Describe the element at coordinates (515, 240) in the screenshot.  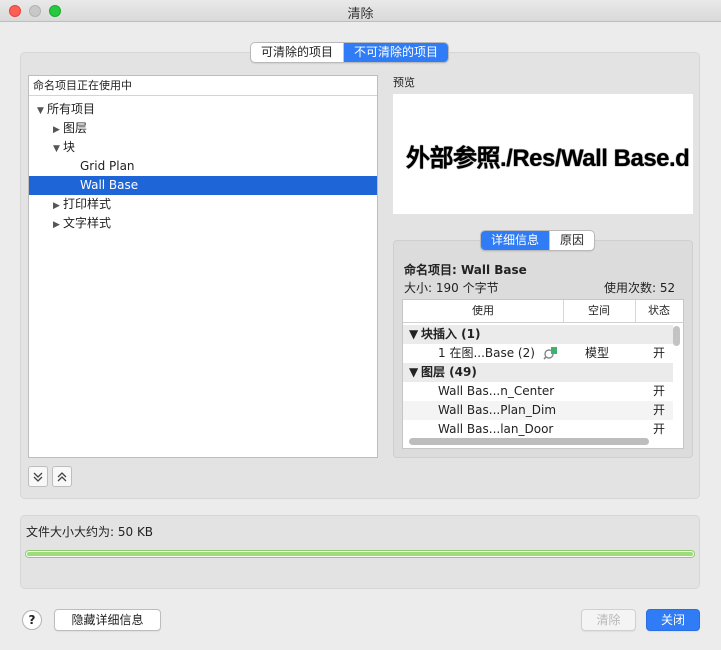
I see `tab-details: 详细信息` at that location.